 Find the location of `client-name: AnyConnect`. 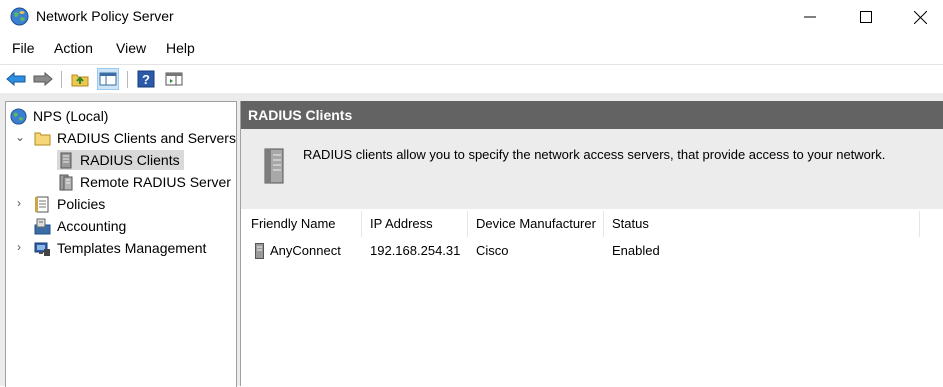

client-name: AnyConnect is located at coordinates (305, 250).